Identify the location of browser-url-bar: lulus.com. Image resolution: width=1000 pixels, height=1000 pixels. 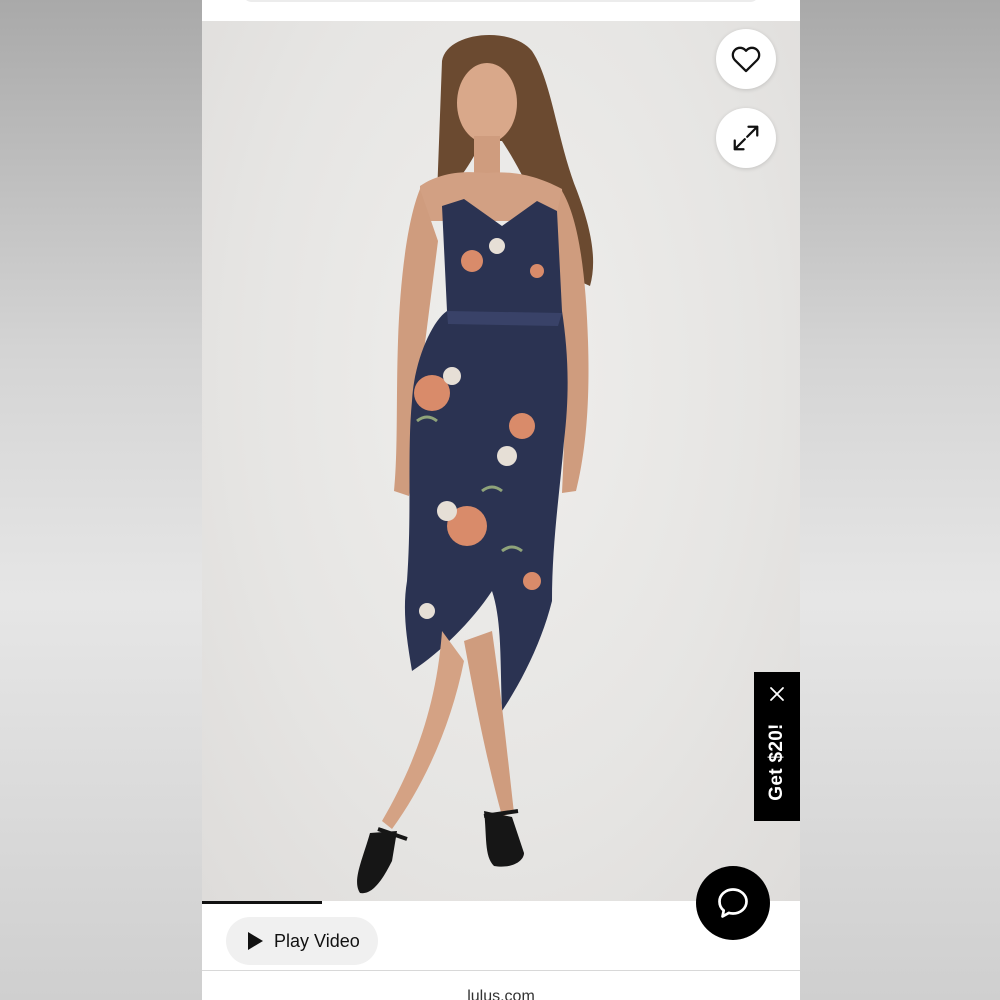
(501, 985).